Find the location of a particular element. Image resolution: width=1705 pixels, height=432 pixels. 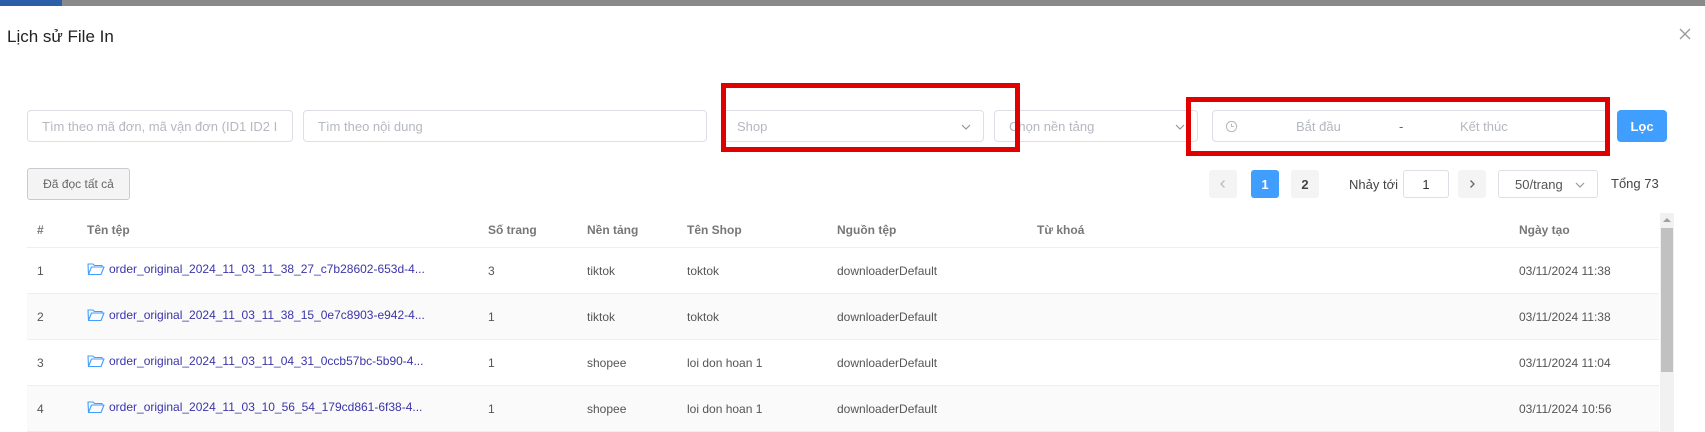

header-index: # is located at coordinates (40, 230).